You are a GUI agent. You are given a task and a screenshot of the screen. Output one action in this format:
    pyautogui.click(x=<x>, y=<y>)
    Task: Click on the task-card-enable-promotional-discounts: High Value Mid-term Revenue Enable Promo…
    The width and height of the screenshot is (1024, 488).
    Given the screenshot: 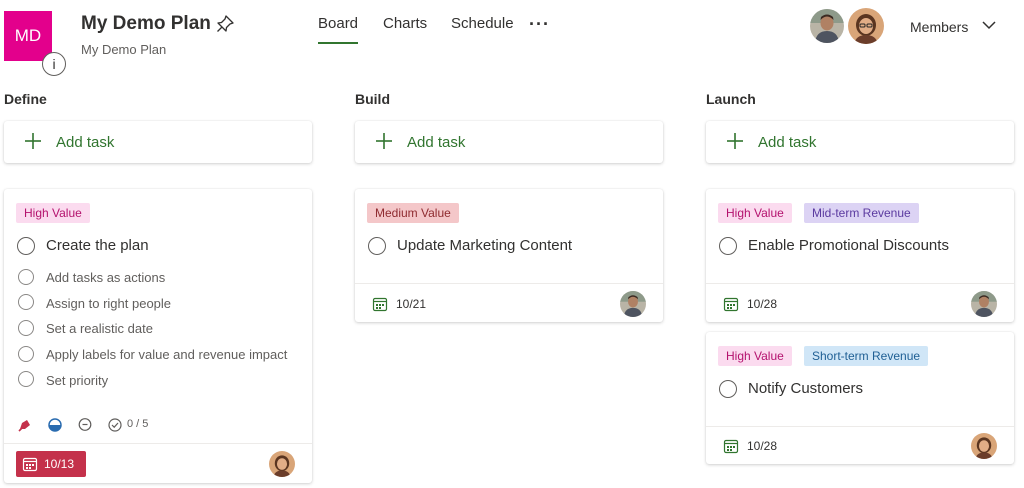 What is the action you would take?
    pyautogui.click(x=860, y=255)
    